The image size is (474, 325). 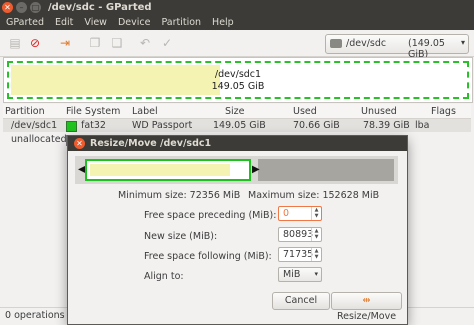 I want to click on delete-icon: ⊘, so click(x=35, y=43).